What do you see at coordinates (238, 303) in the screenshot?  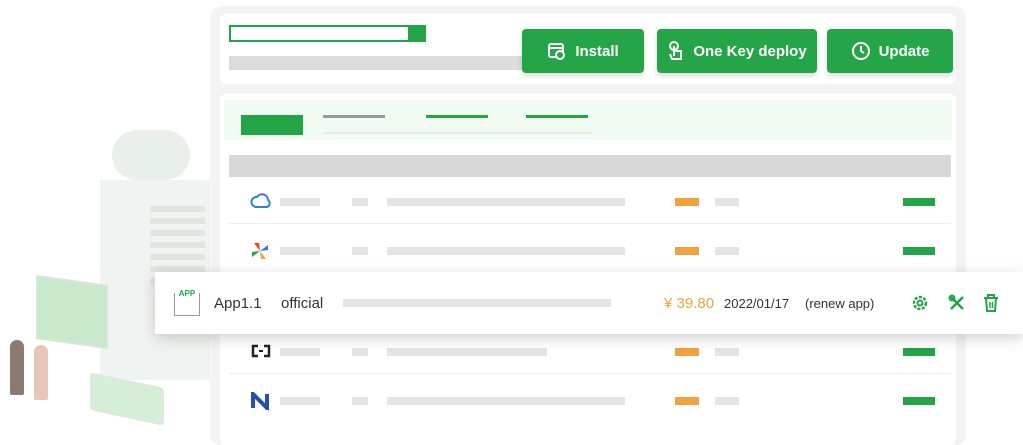 I see `app-name: App1.1` at bounding box center [238, 303].